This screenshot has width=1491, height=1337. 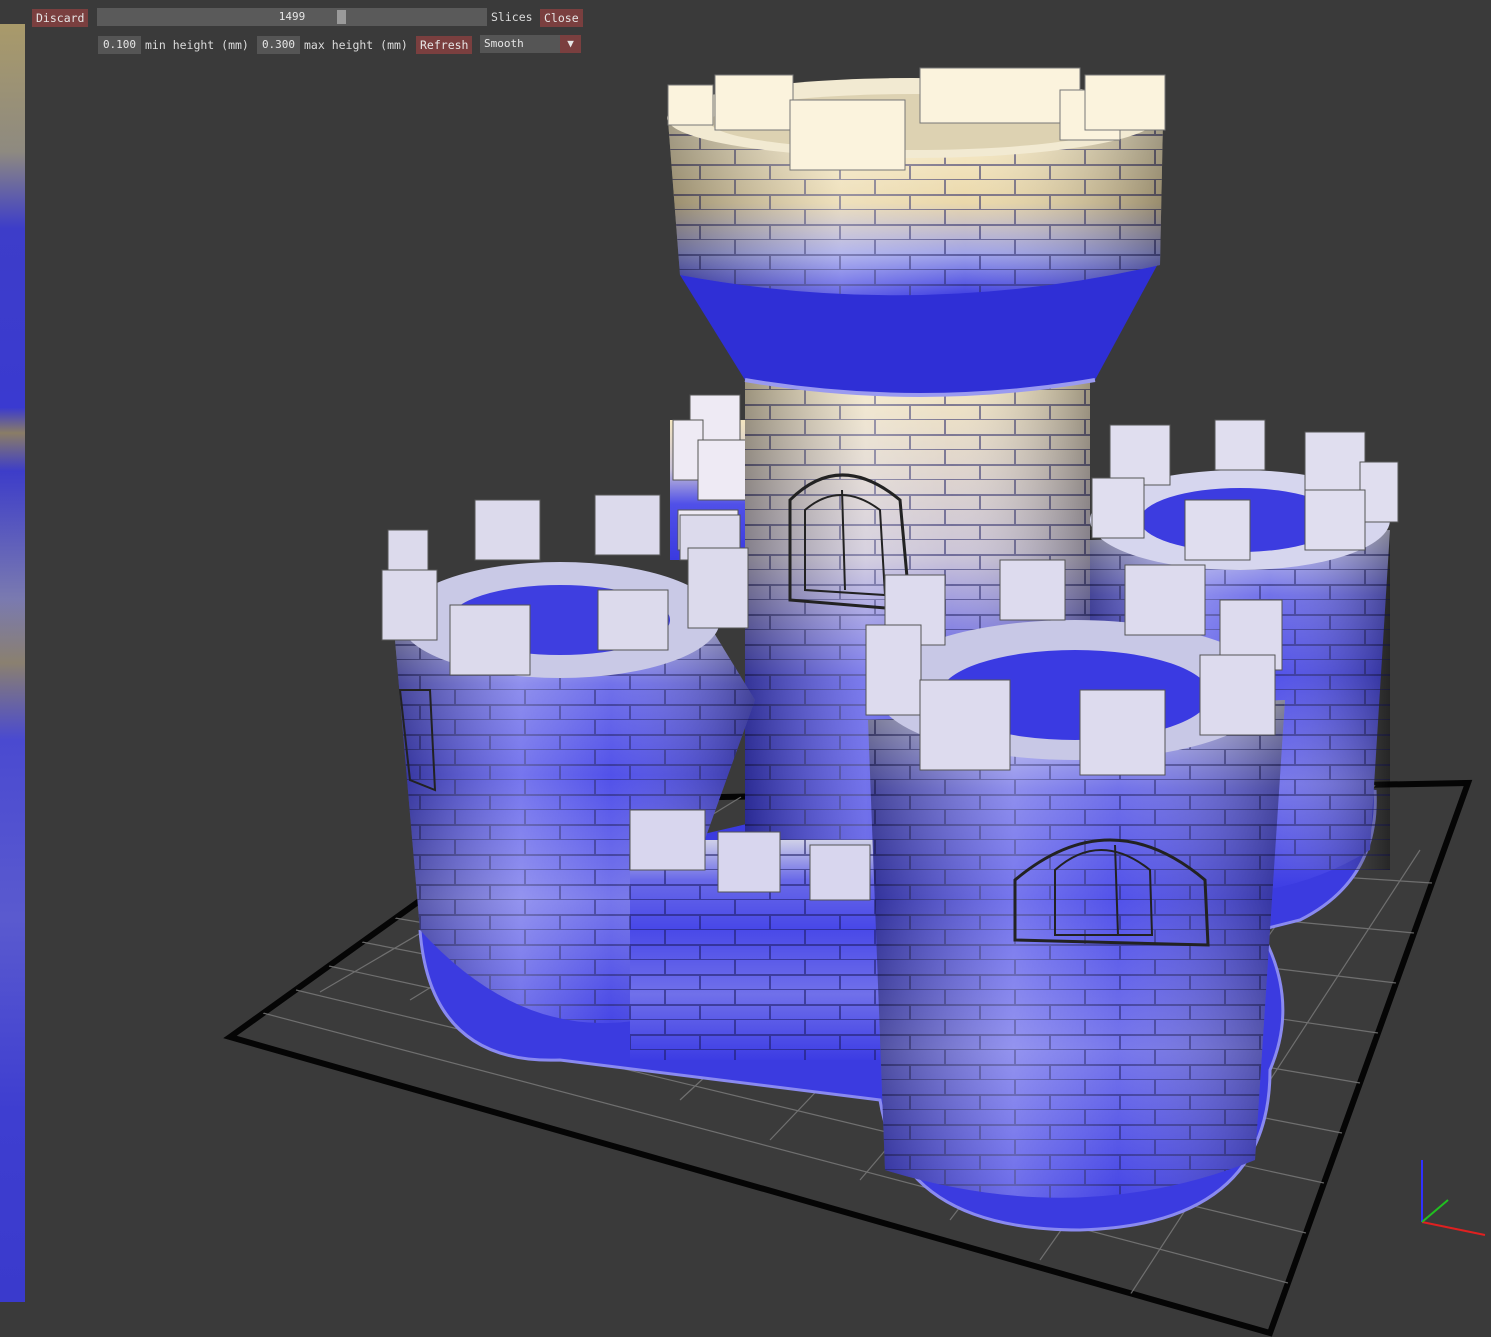 What do you see at coordinates (197, 45) in the screenshot?
I see `min-height-label: min height (mm)` at bounding box center [197, 45].